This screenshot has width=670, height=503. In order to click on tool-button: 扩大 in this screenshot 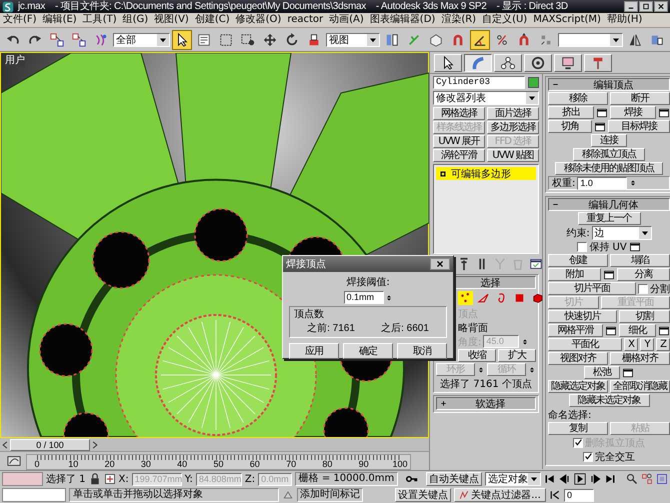, I will do `click(517, 355)`.